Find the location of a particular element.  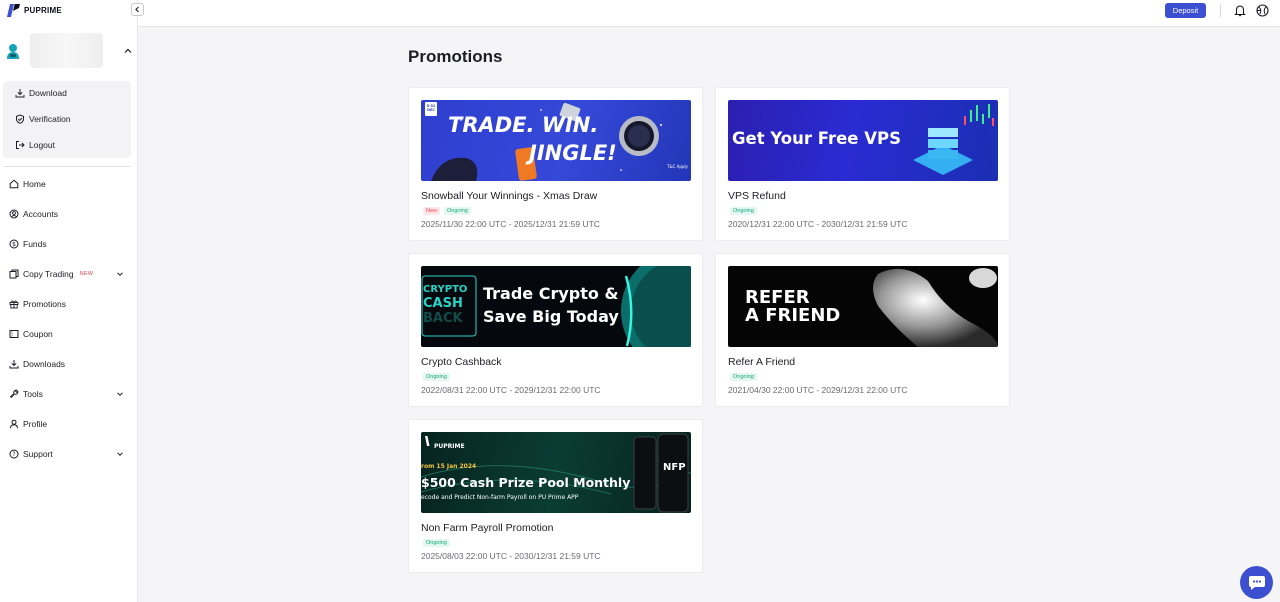

sidebar-item-label: Copy Trading is located at coordinates (48, 274).